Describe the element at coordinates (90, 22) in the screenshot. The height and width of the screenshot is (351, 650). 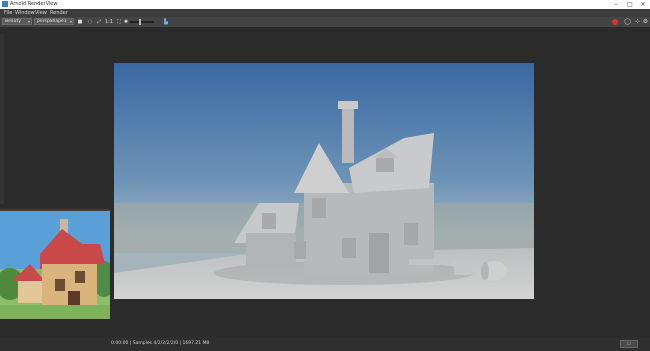
I see `region-icon: ◌` at that location.